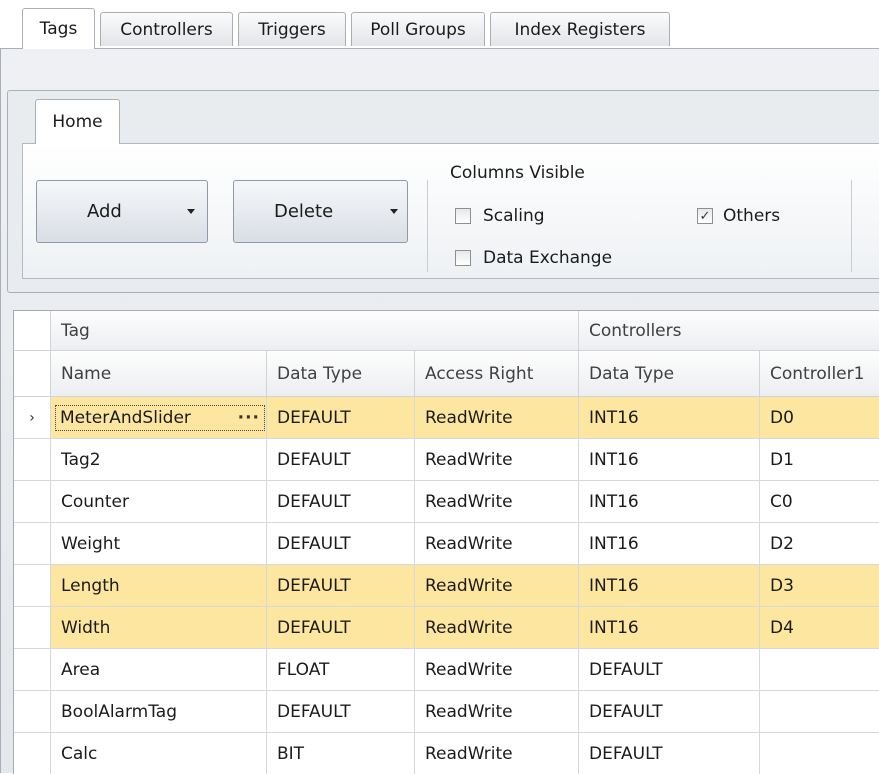  I want to click on table-cell: C0, so click(819, 502).